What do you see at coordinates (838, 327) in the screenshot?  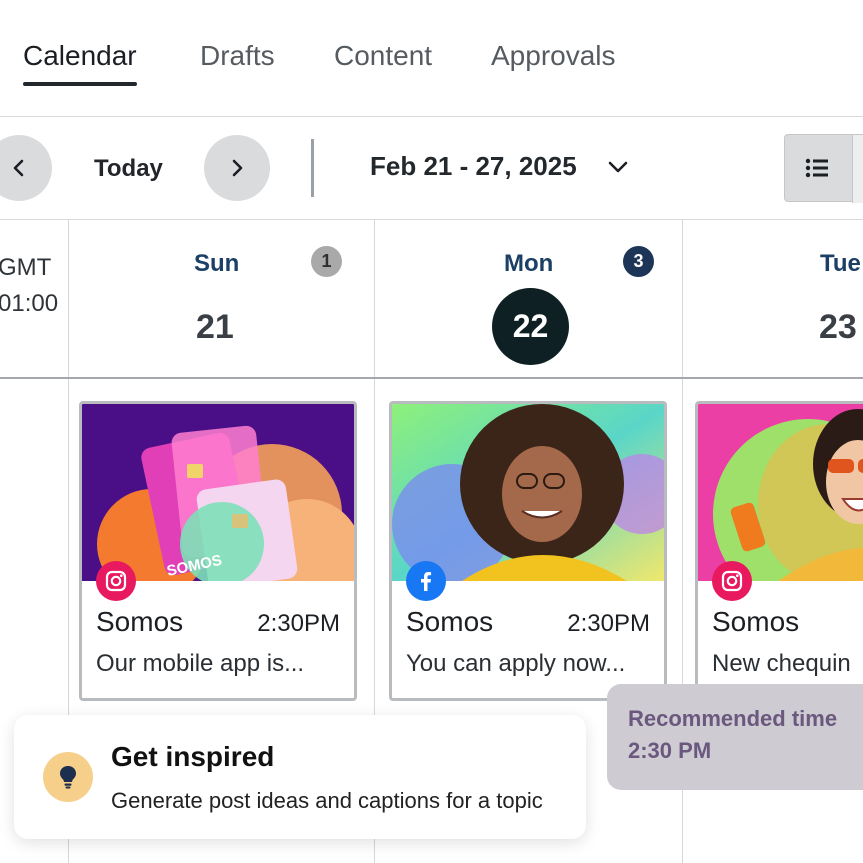 I see `day-number-23: 23` at bounding box center [838, 327].